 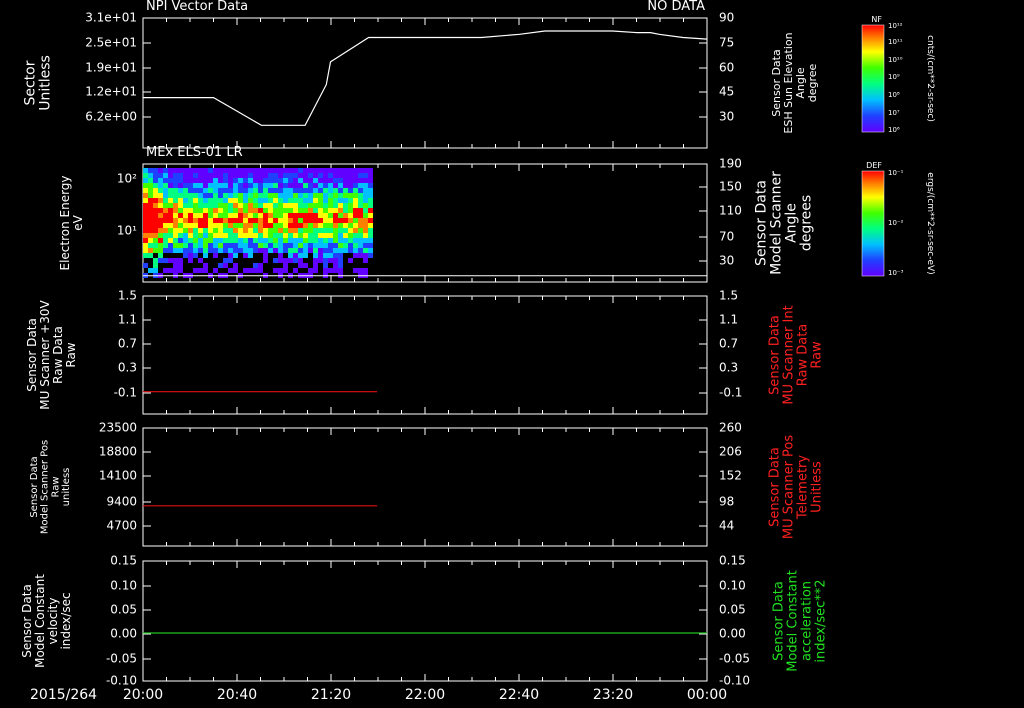 What do you see at coordinates (730, 476) in the screenshot?
I see `y-right-tick-label: 152` at bounding box center [730, 476].